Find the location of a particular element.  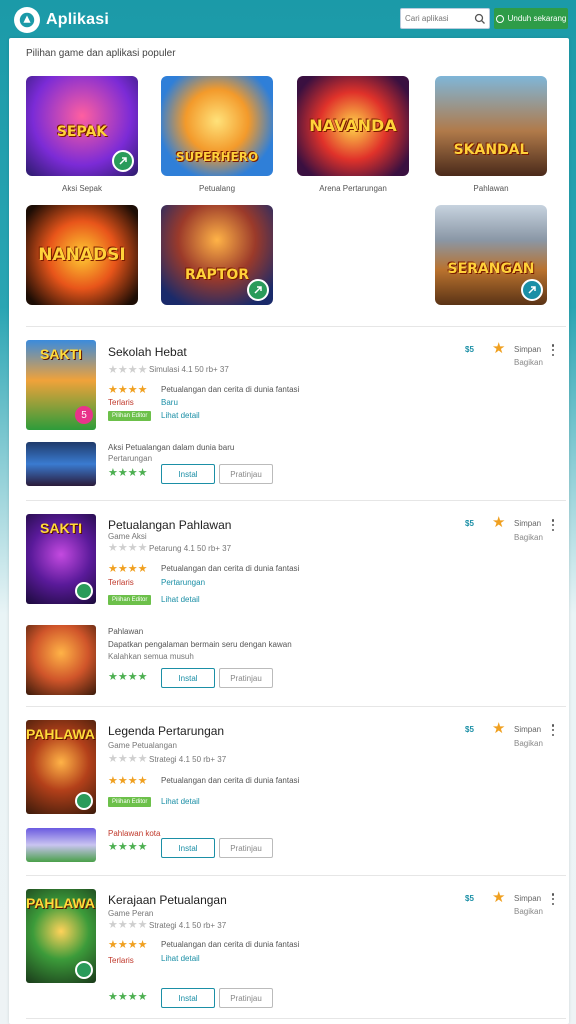

search-icon is located at coordinates (480, 19).